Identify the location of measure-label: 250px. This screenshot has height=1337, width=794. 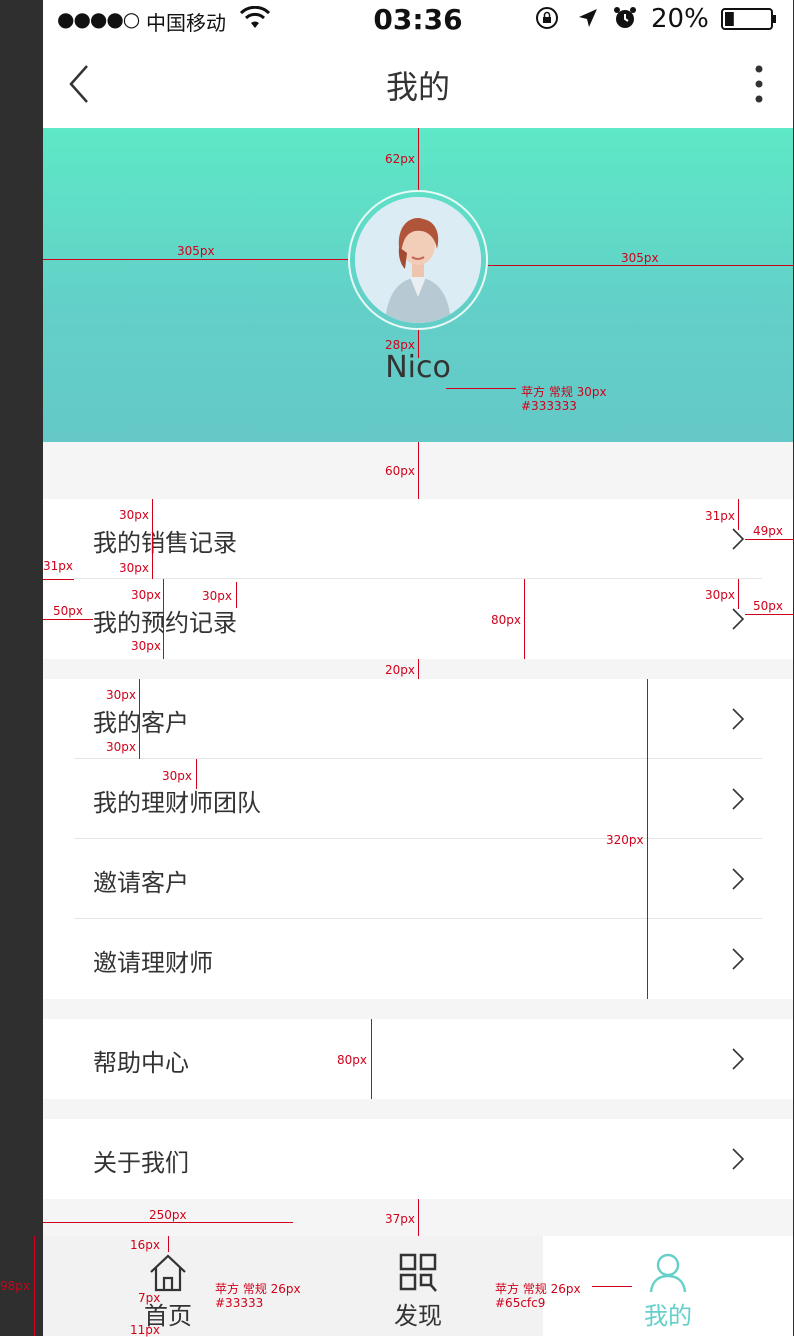
(168, 1215).